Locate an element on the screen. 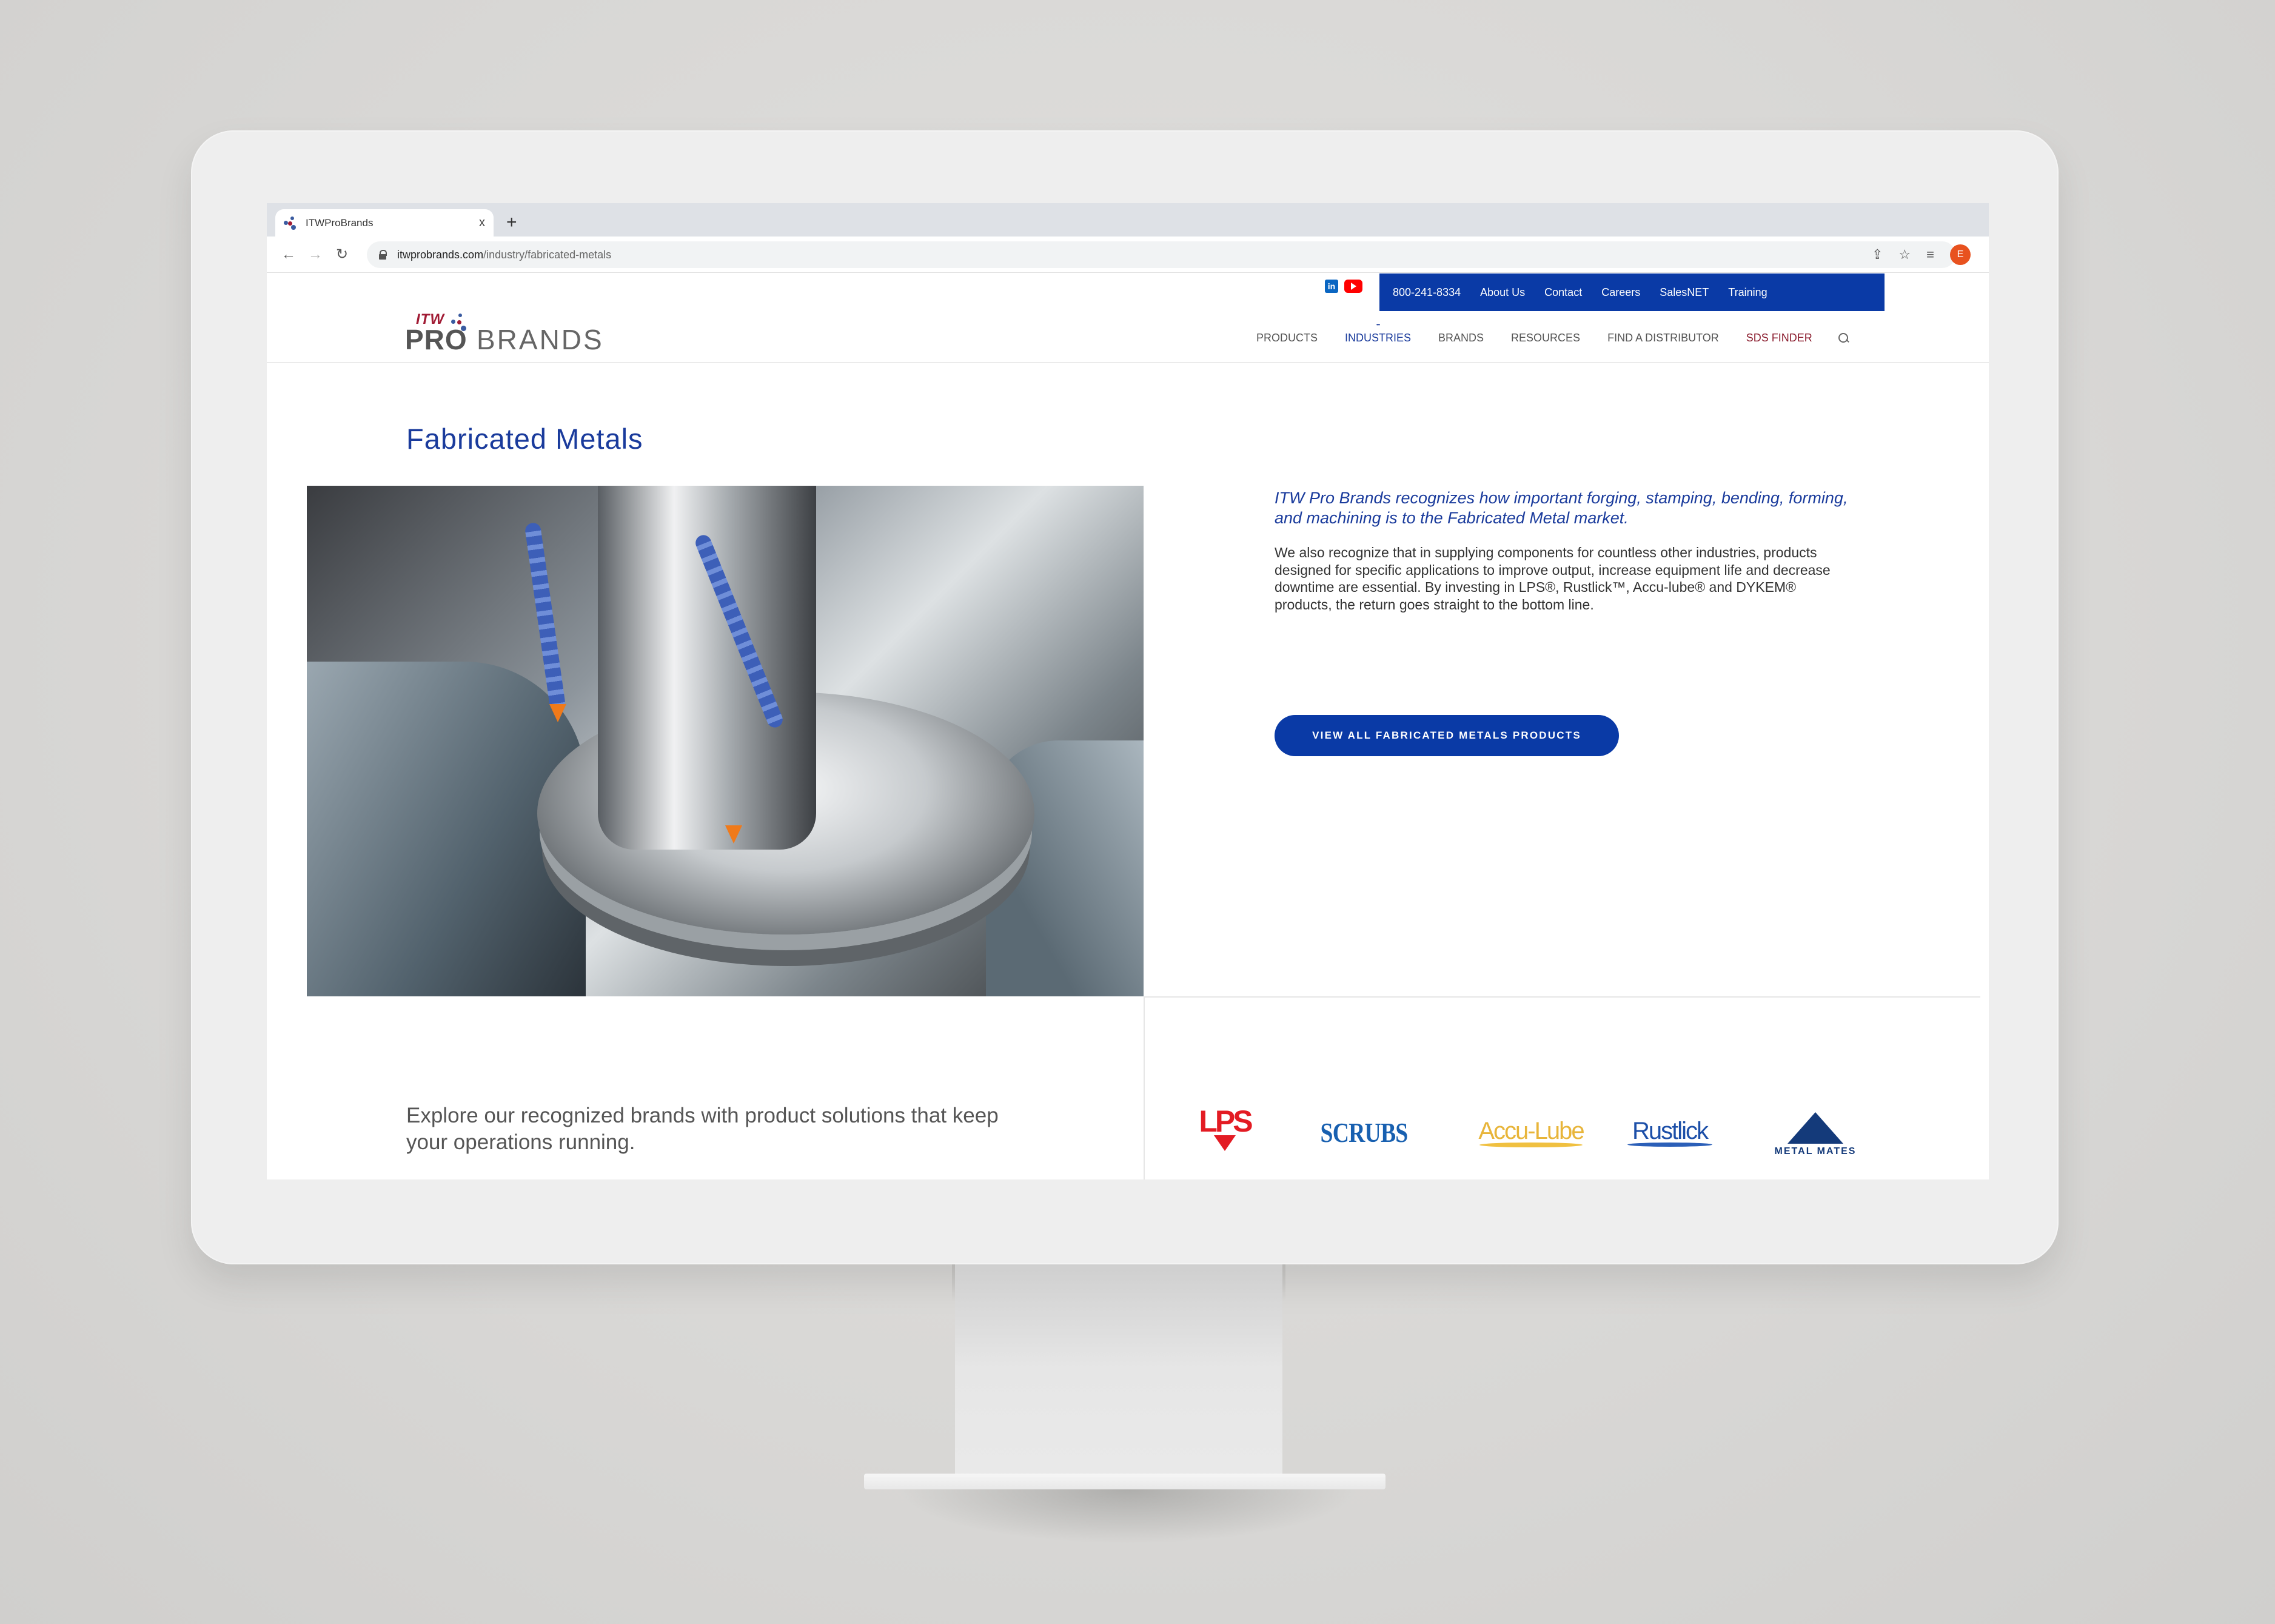 Image resolution: width=2275 pixels, height=1624 pixels. view-all-products-button: VIEW ALL FABRICATED METALS PRODUCTS is located at coordinates (1447, 736).